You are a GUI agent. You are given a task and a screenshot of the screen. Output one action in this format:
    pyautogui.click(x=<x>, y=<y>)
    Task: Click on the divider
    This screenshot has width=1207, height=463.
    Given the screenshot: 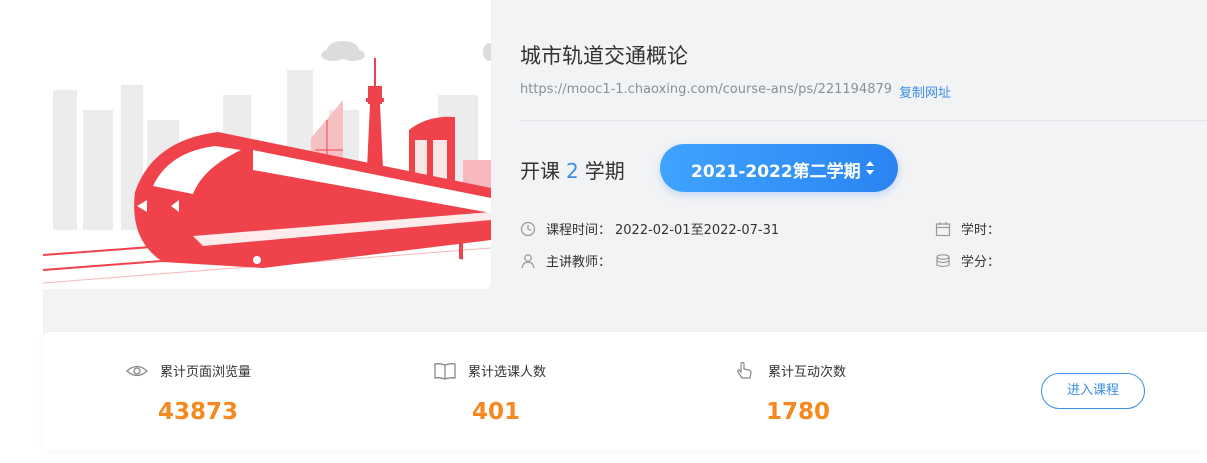 What is the action you would take?
    pyautogui.click(x=863, y=120)
    